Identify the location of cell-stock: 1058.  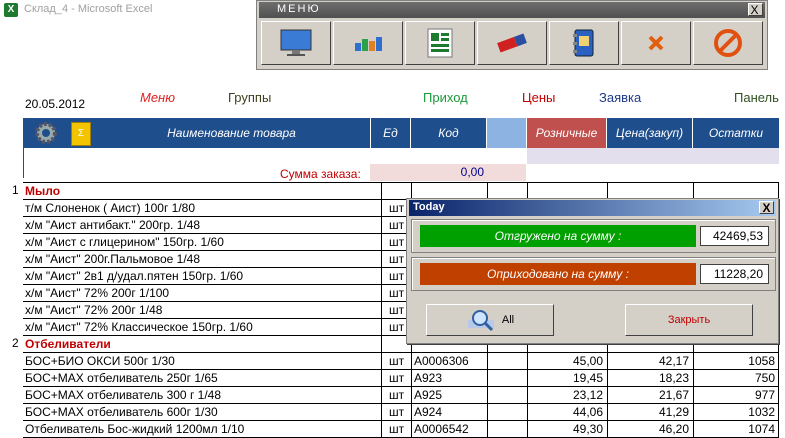
(736, 361).